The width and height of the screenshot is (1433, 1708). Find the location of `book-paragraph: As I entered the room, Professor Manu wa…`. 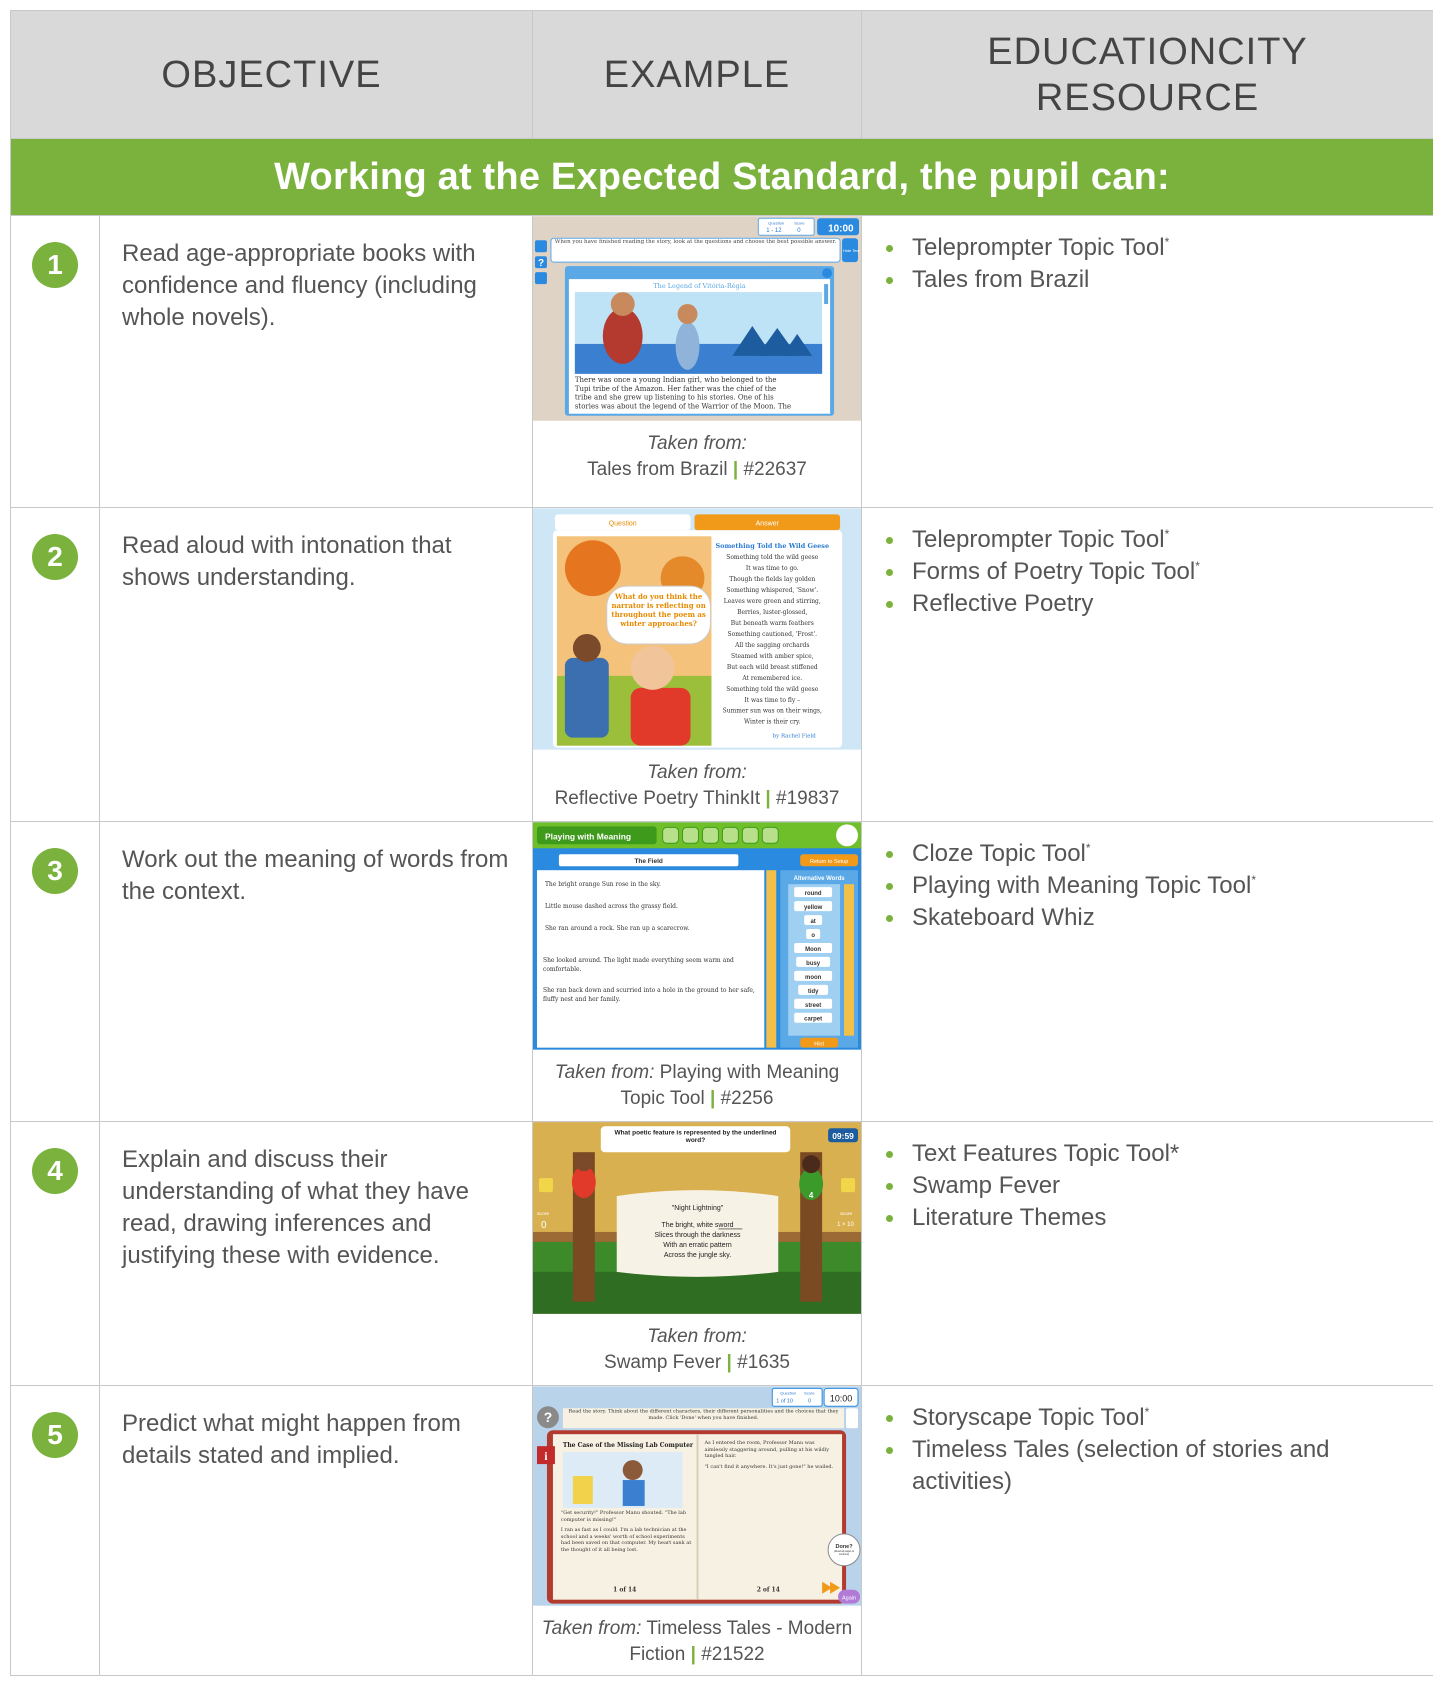

book-paragraph: As I entered the room, Professor Manu wa… is located at coordinates (767, 1450).